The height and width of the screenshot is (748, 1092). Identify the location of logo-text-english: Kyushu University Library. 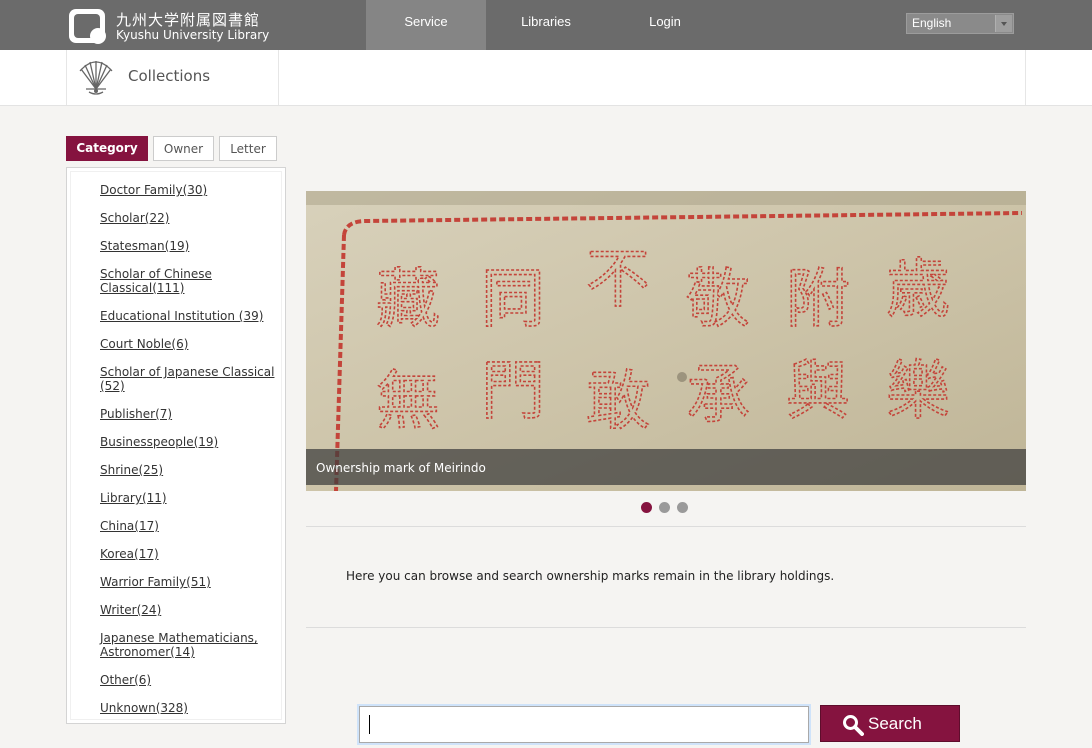
(193, 35).